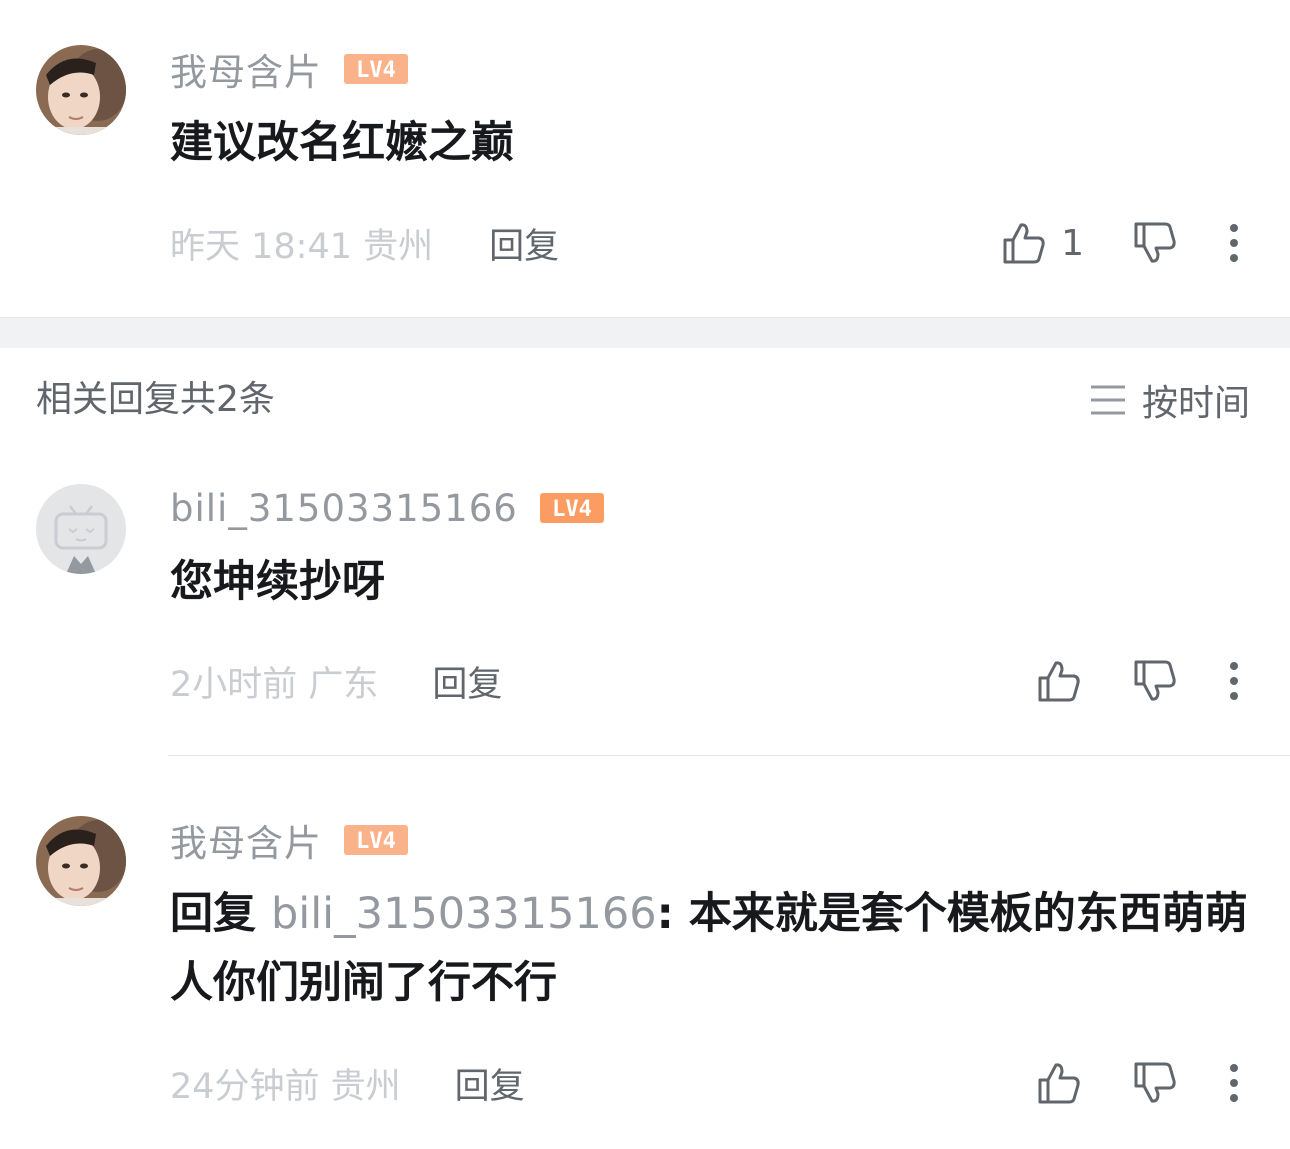 The width and height of the screenshot is (1290, 1149). I want to click on username: bili_31503315166, so click(344, 508).